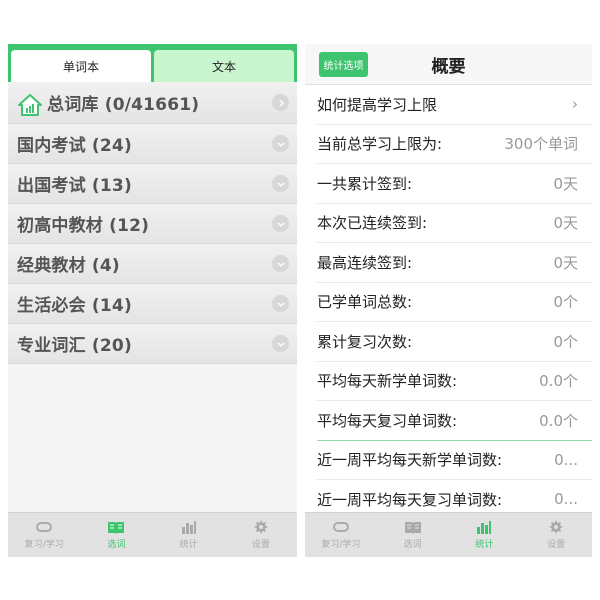 The image size is (600, 600). What do you see at coordinates (365, 341) in the screenshot?
I see `stat-label: 累计复习次数:` at bounding box center [365, 341].